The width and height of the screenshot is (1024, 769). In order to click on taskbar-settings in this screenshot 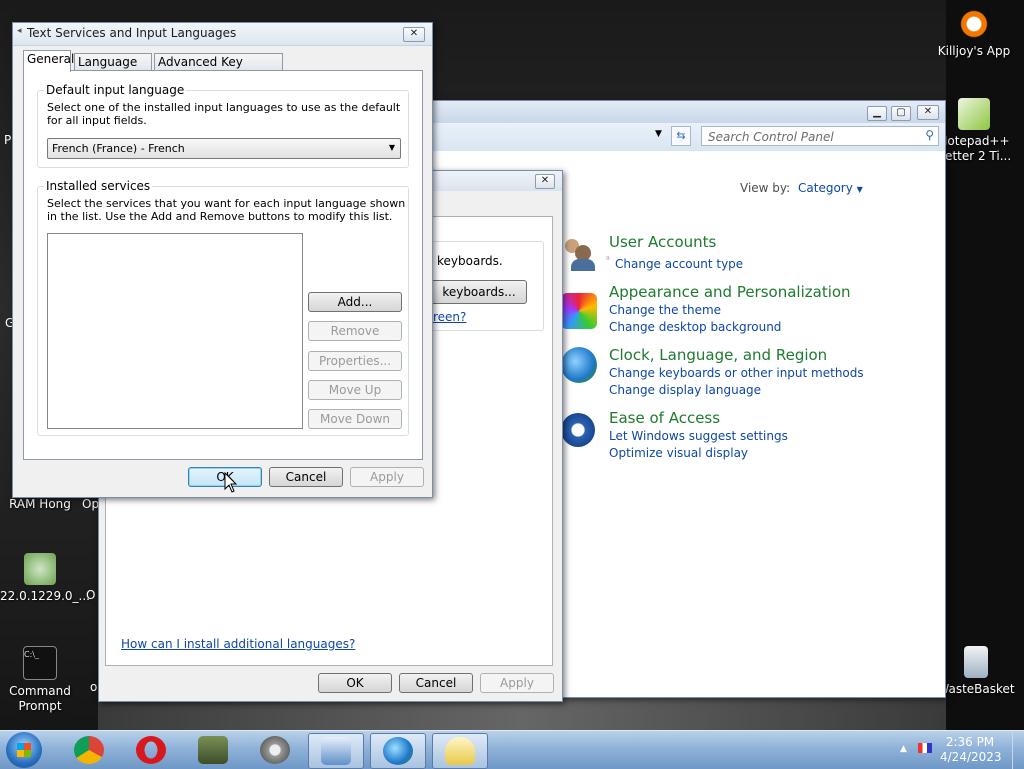, I will do `click(275, 750)`.